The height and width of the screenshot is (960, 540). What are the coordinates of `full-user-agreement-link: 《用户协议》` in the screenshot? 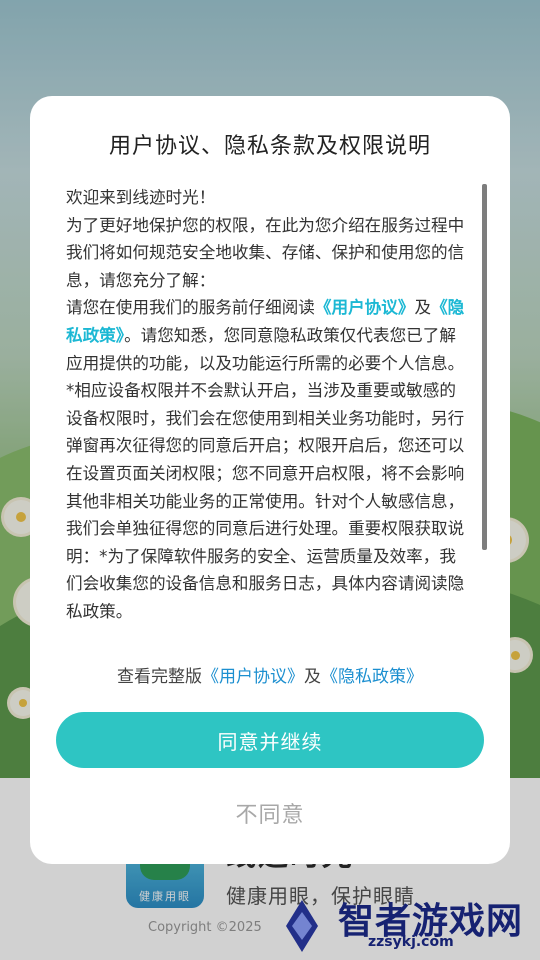 It's located at (253, 677).